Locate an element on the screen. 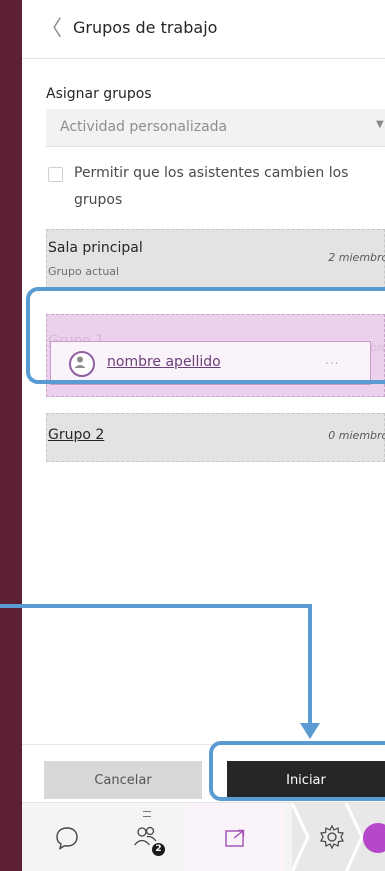  collaborate-menu-icon is located at coordinates (374, 838).